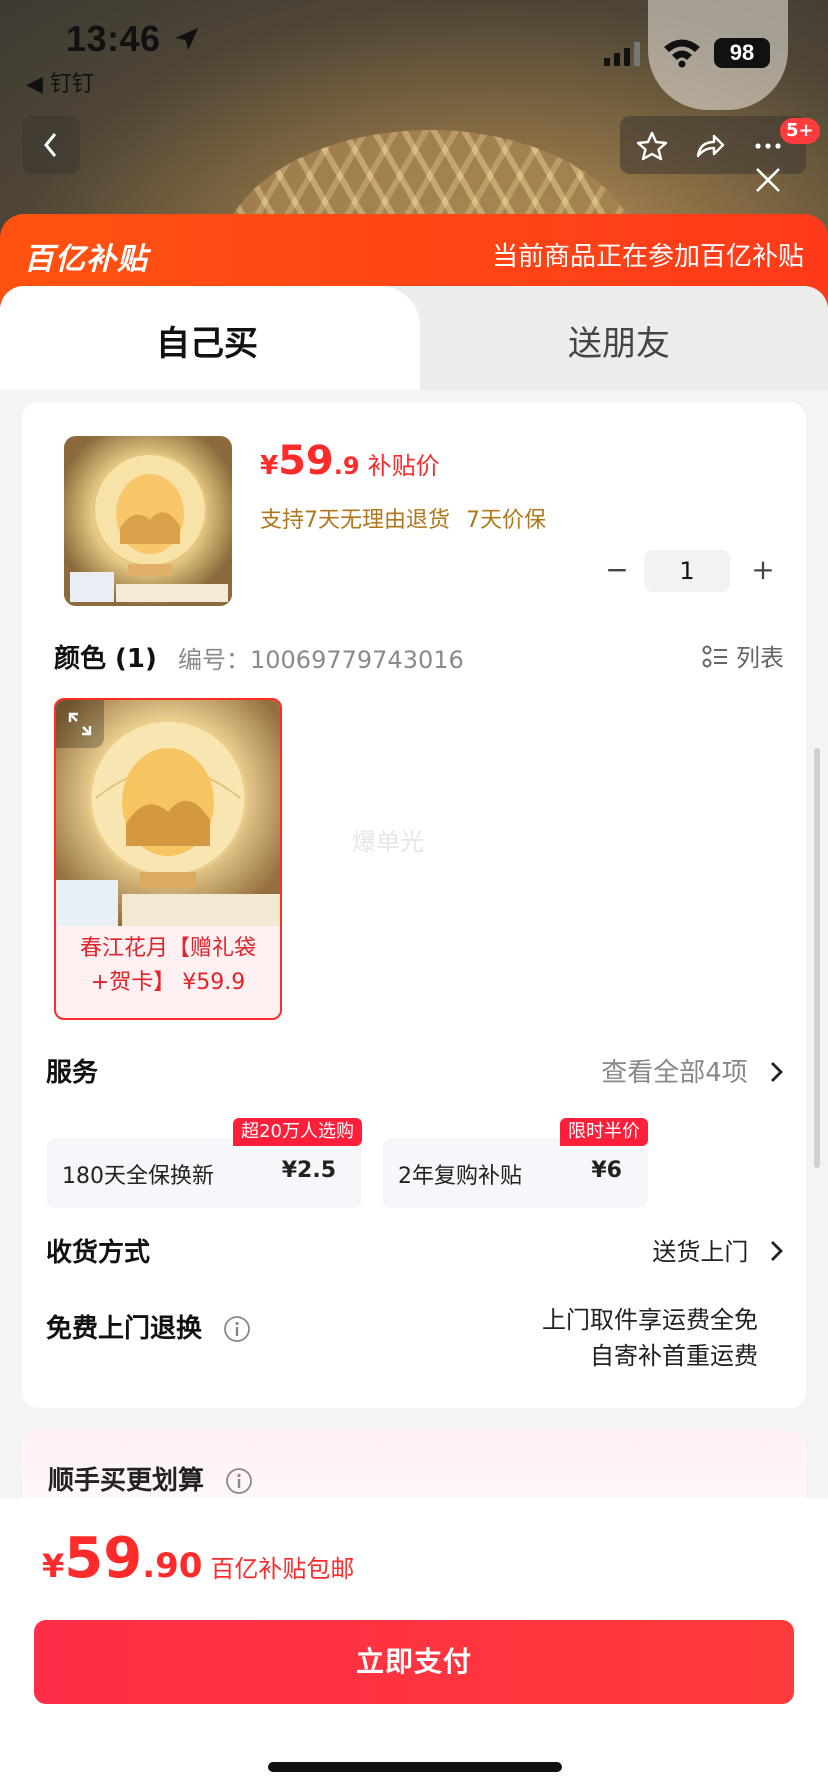  What do you see at coordinates (126, 1481) in the screenshot?
I see `upsell-title: 顺手买更划算` at bounding box center [126, 1481].